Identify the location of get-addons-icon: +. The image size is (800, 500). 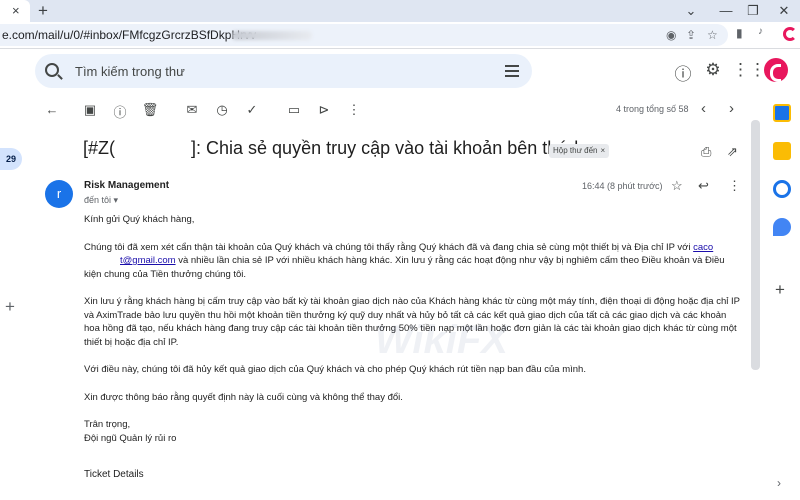
(780, 290).